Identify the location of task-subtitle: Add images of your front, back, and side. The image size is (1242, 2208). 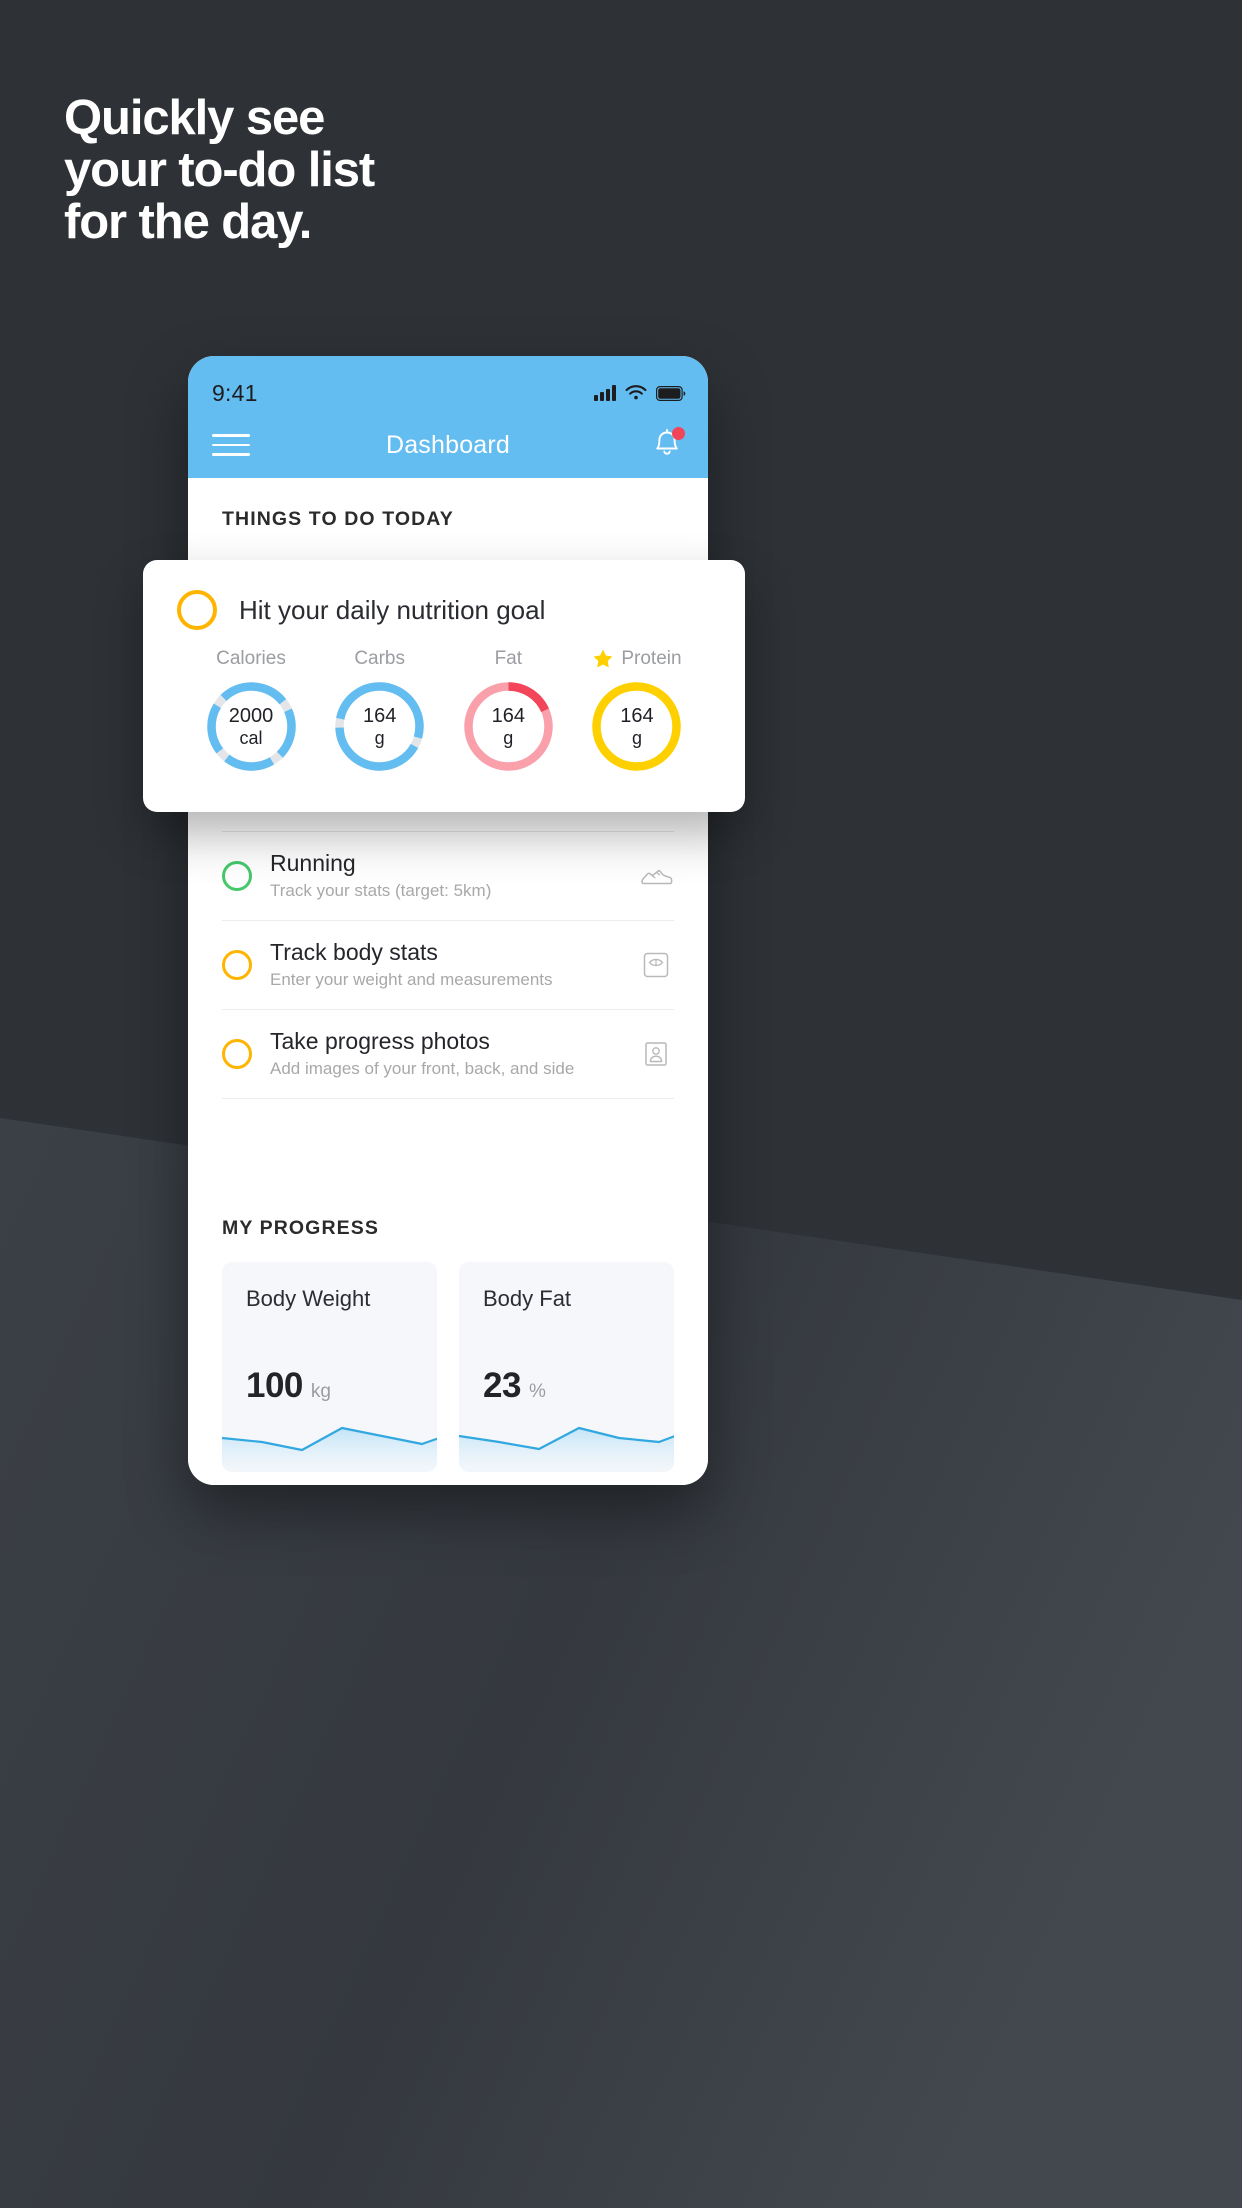
(422, 1068).